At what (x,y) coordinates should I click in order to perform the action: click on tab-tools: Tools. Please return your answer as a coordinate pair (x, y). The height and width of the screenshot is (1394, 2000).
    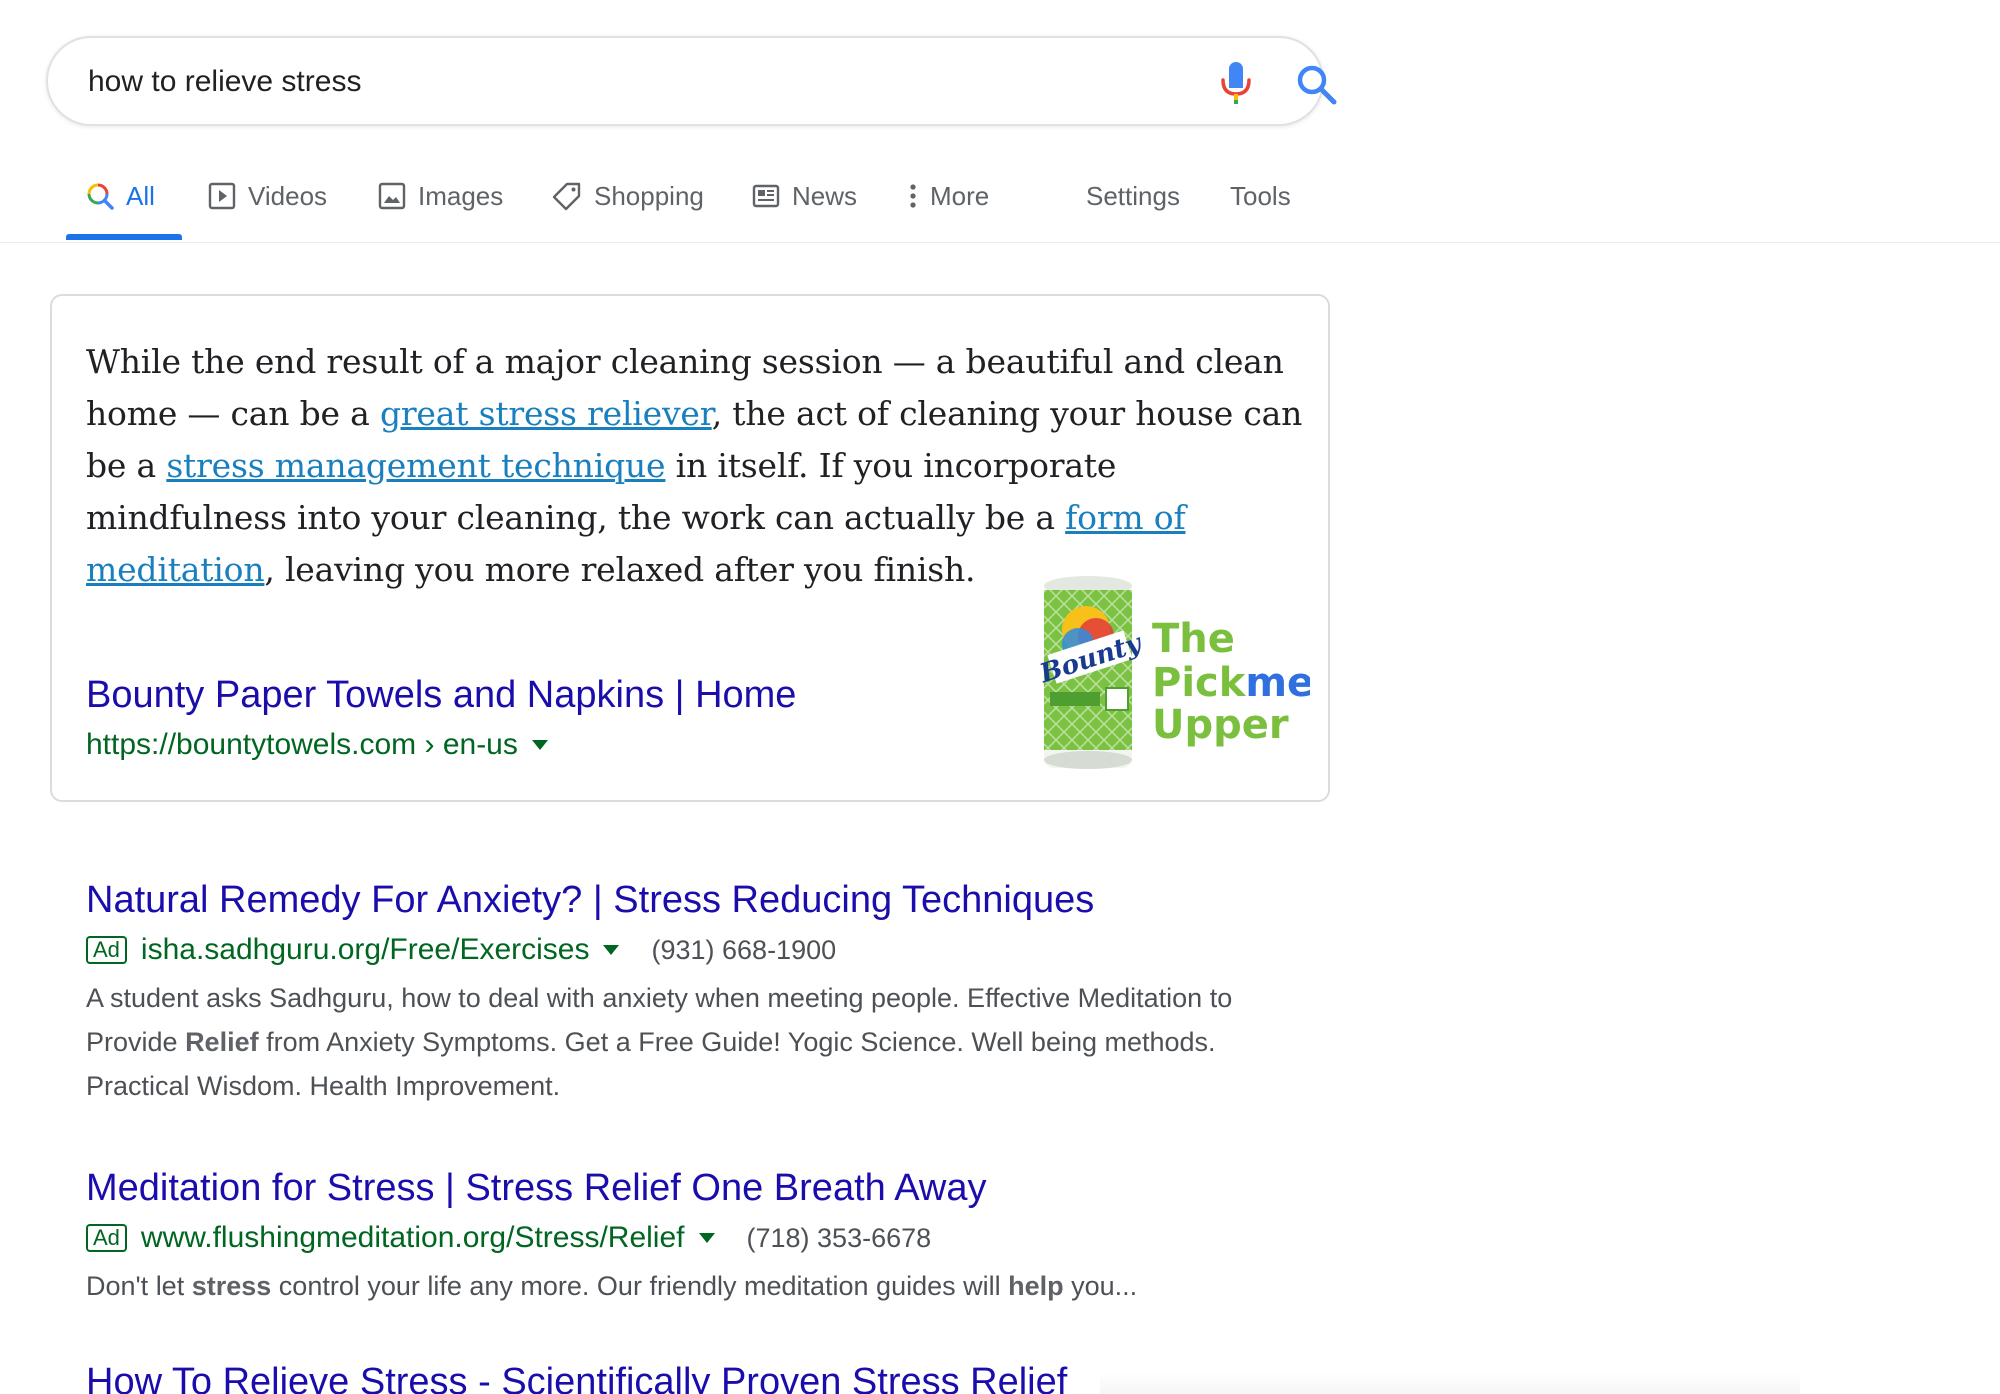
    Looking at the image, I should click on (1260, 196).